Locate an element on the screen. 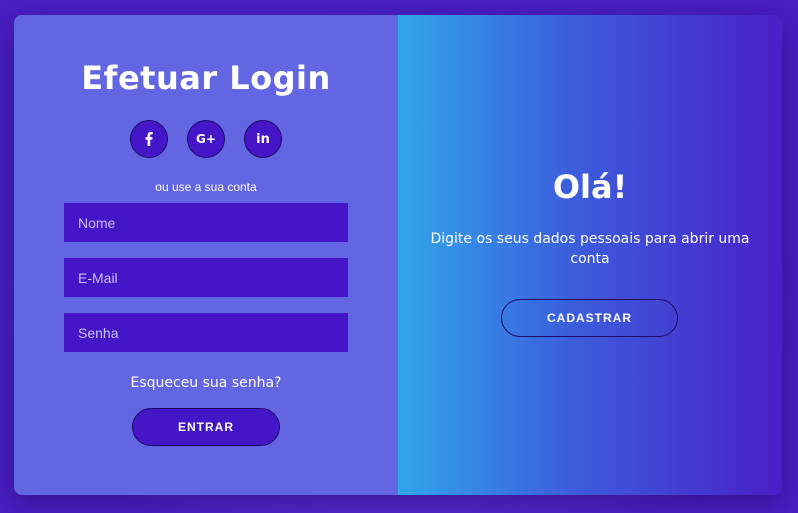 The width and height of the screenshot is (798, 513). login-title: Efetuar Login is located at coordinates (206, 78).